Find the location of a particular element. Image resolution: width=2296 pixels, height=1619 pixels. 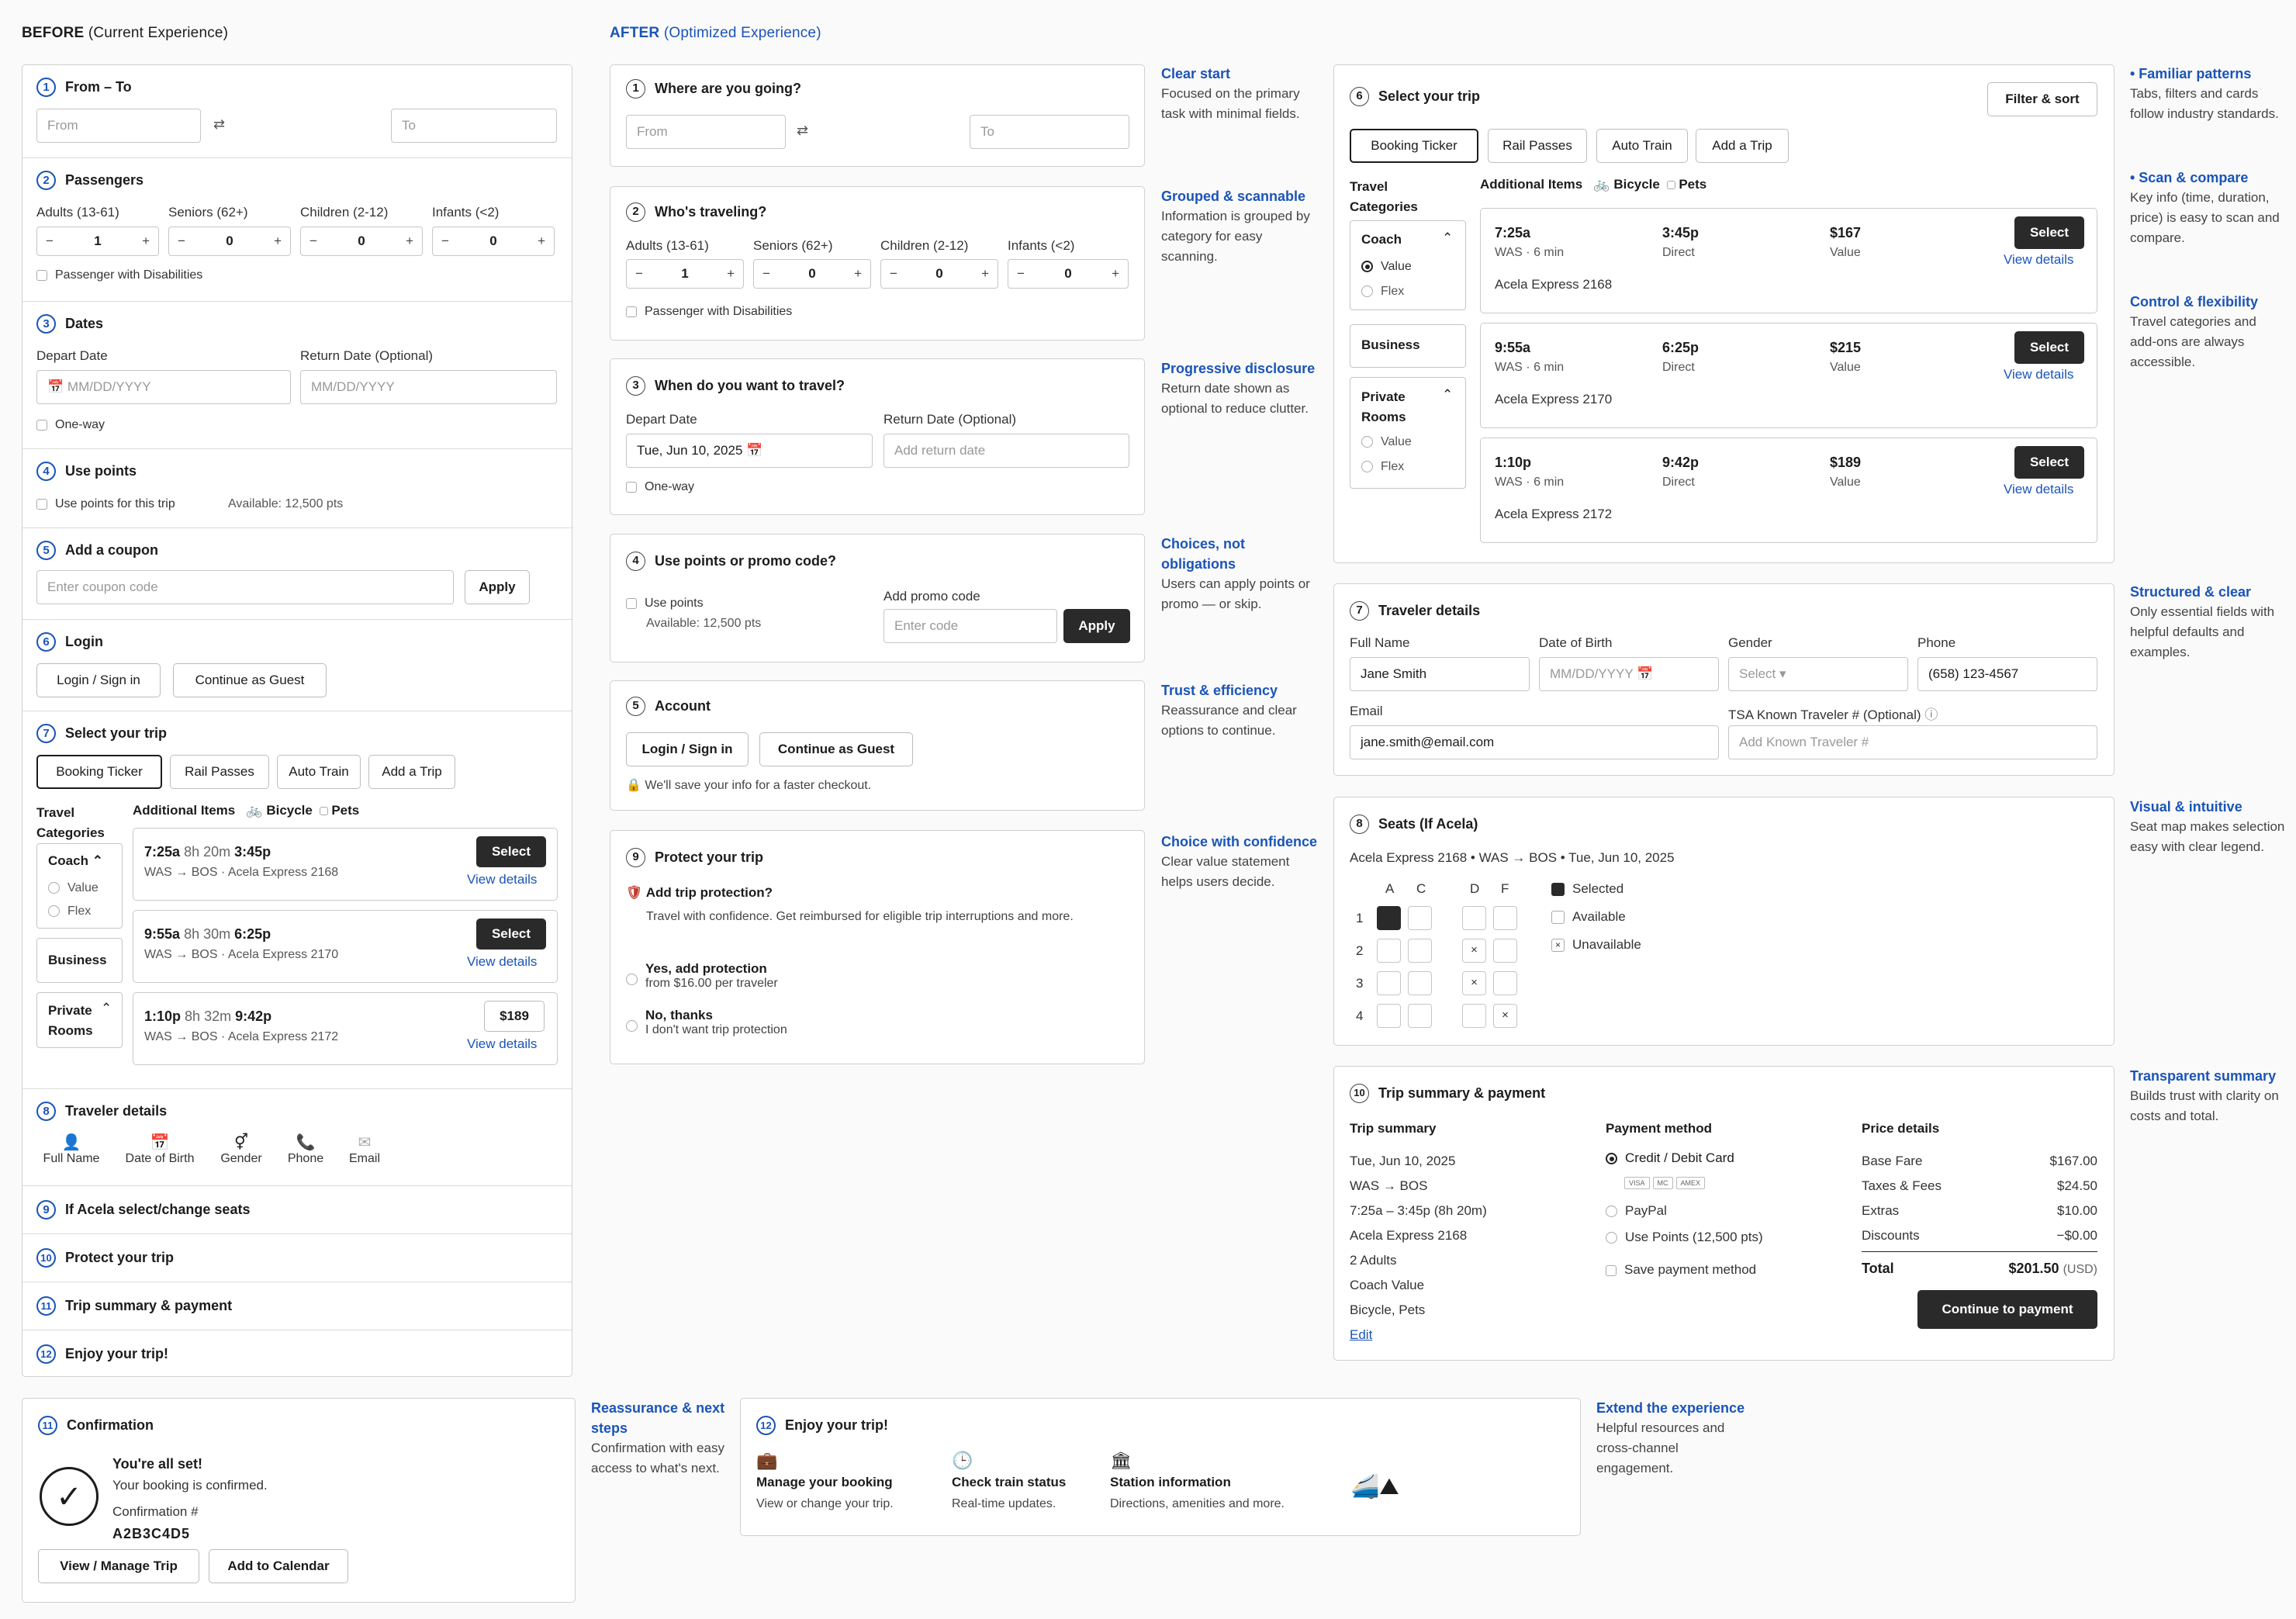

to-input: To is located at coordinates (1049, 132).